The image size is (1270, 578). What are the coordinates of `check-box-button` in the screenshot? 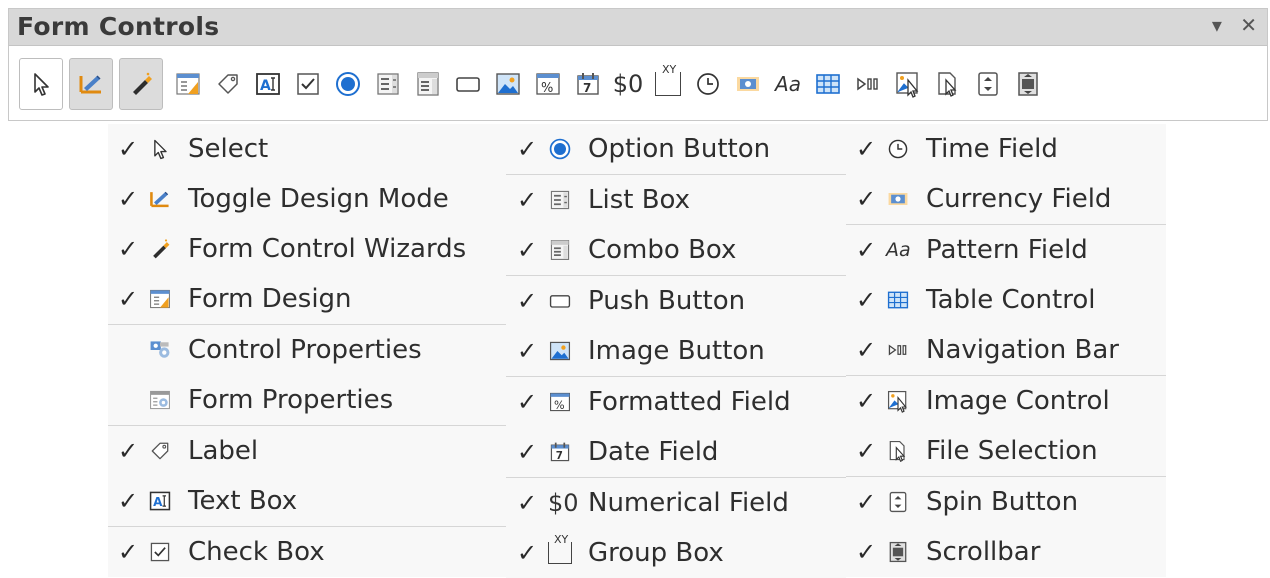 It's located at (308, 84).